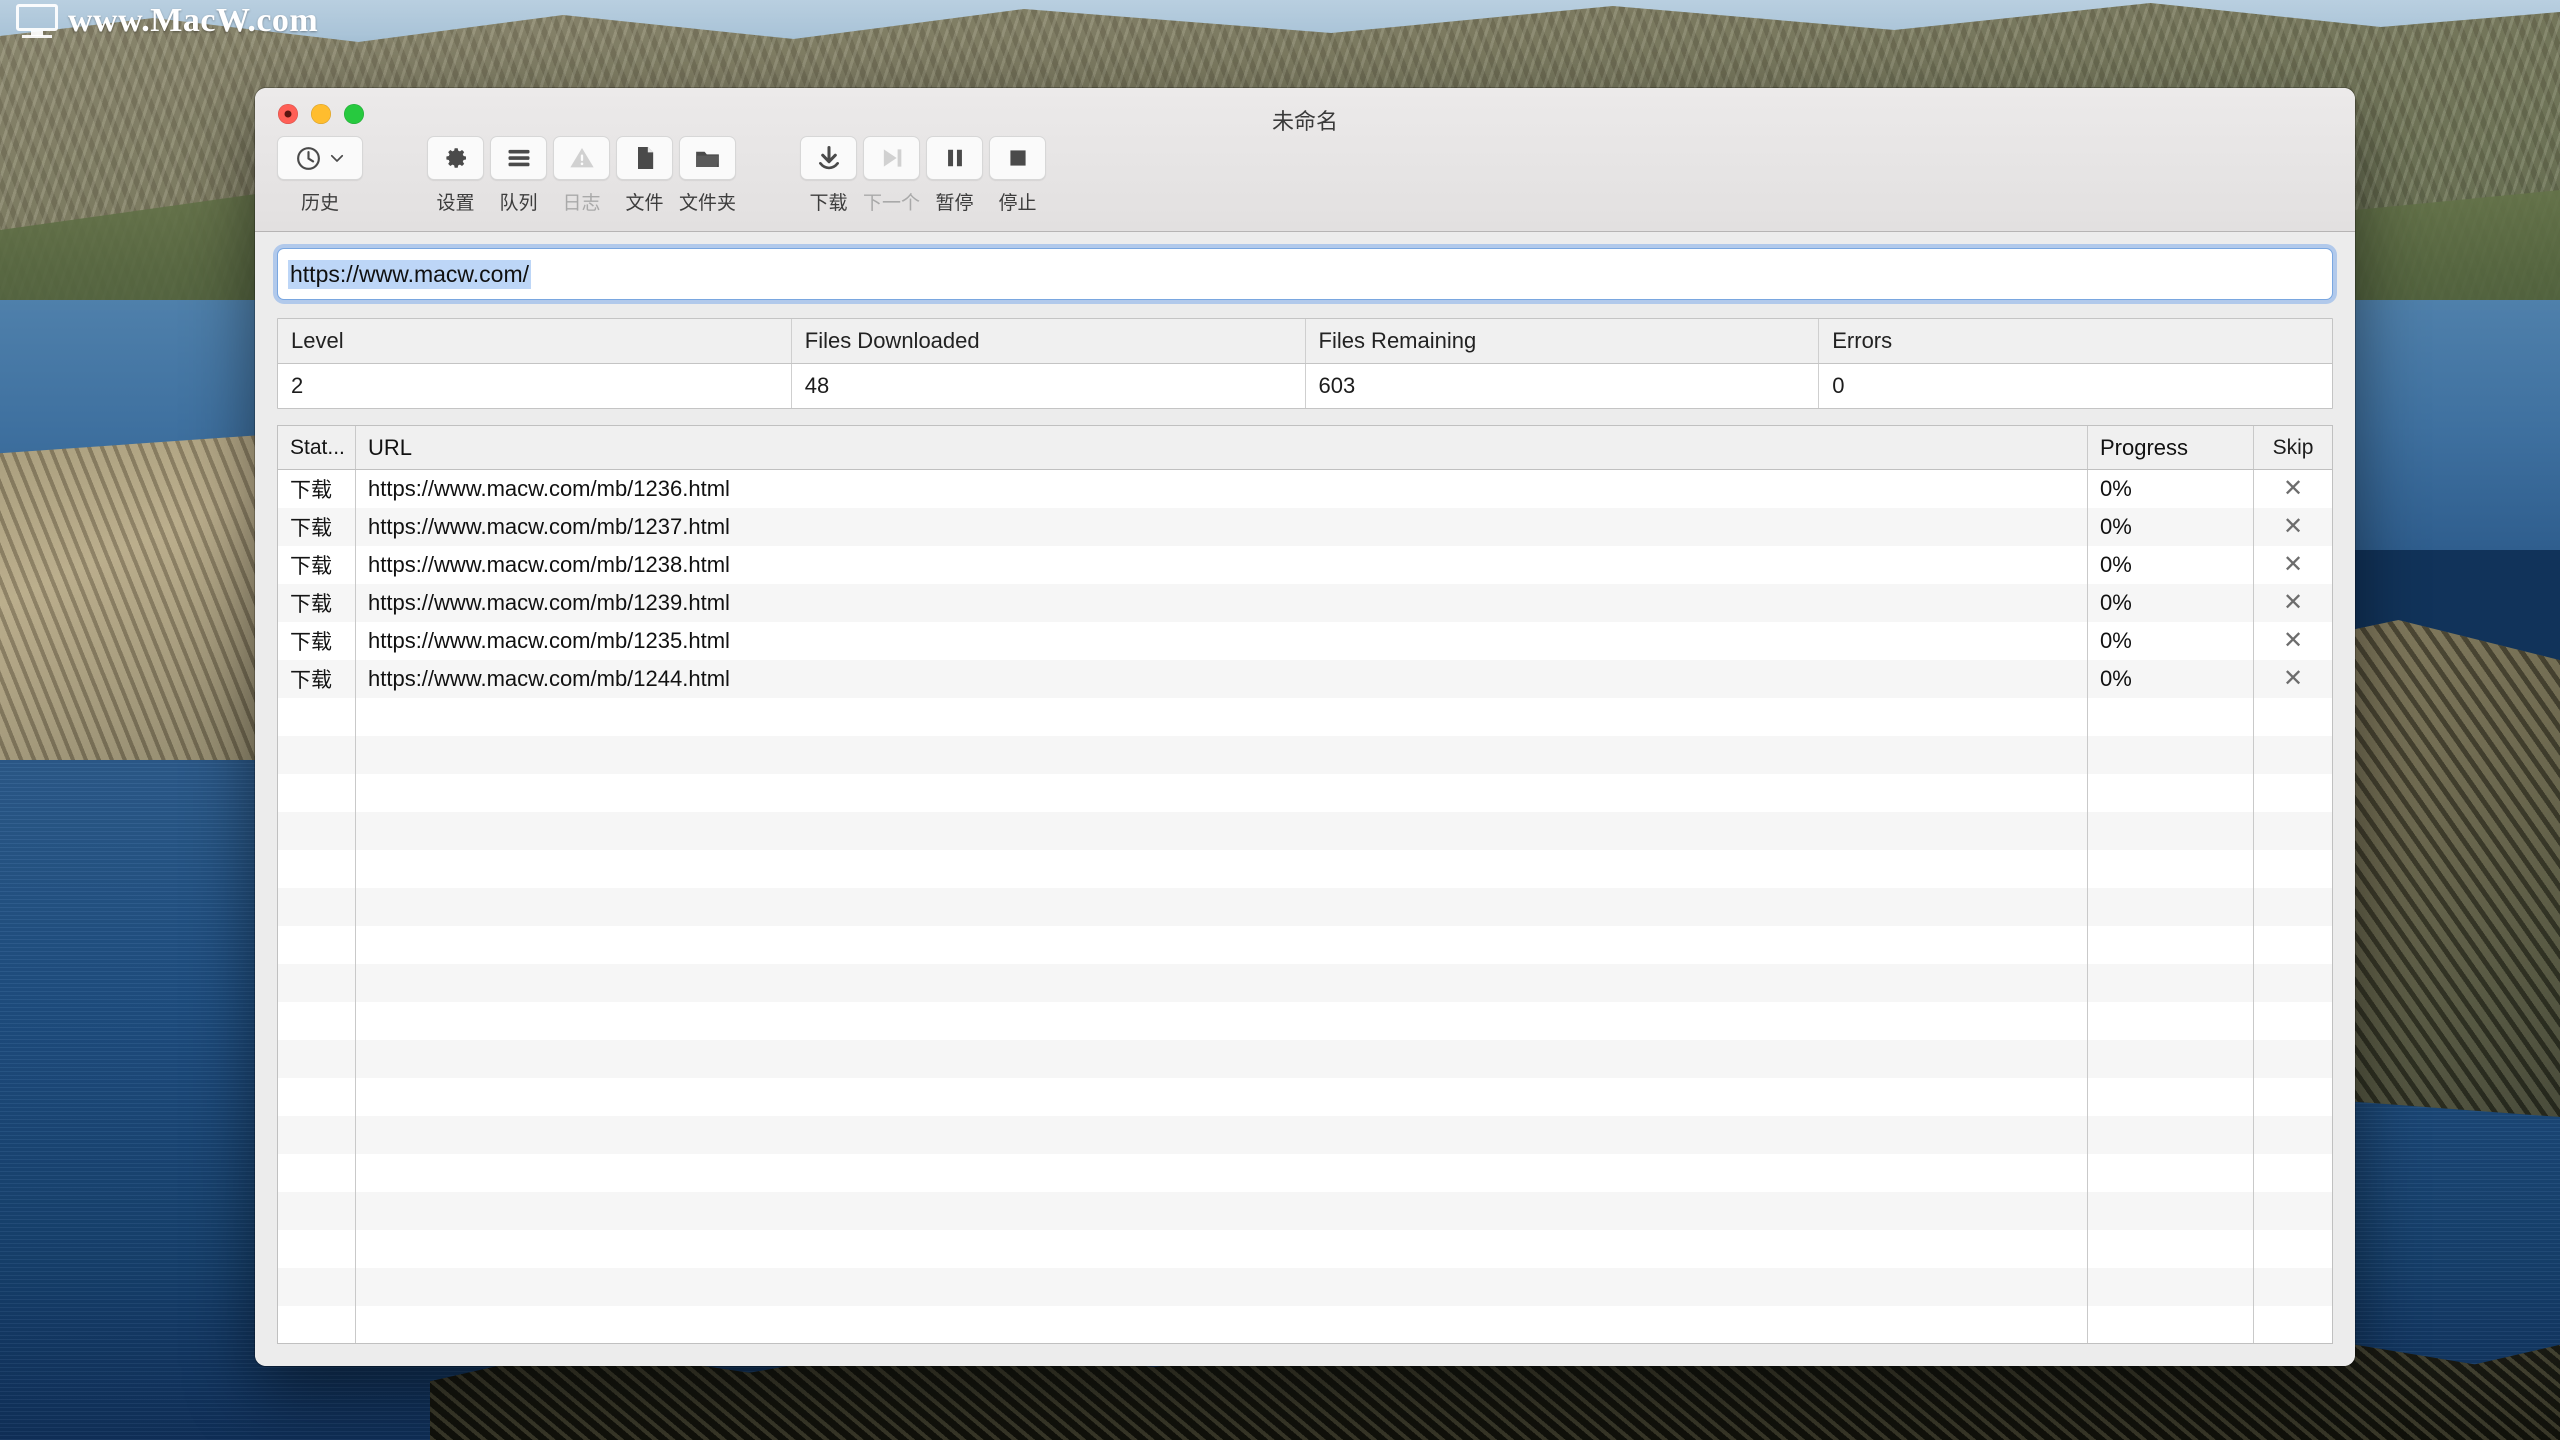 The height and width of the screenshot is (1440, 2560). Describe the element at coordinates (892, 158) in the screenshot. I see `next-button` at that location.